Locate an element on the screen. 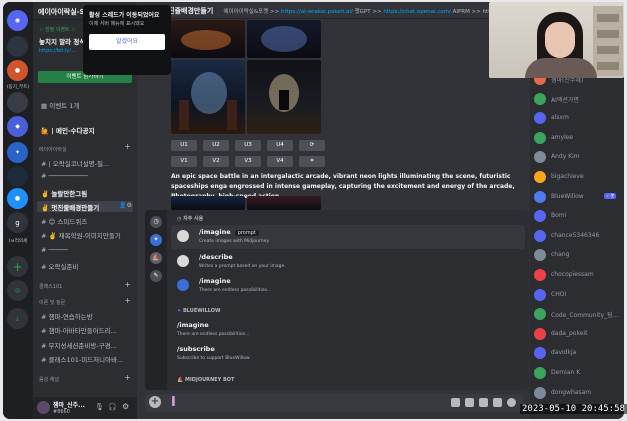 This screenshot has width=627, height=421. server-label: (ㅂ러의세 is located at coordinates (18, 241).